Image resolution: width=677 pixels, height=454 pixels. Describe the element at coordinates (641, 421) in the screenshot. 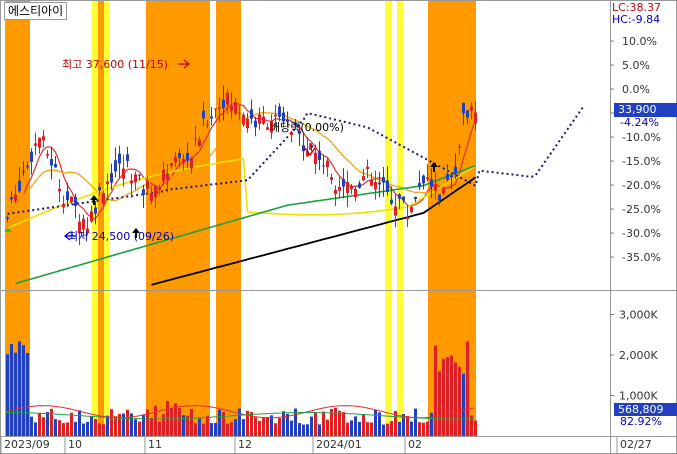

I see `current-volume-pct: 82.92%` at that location.